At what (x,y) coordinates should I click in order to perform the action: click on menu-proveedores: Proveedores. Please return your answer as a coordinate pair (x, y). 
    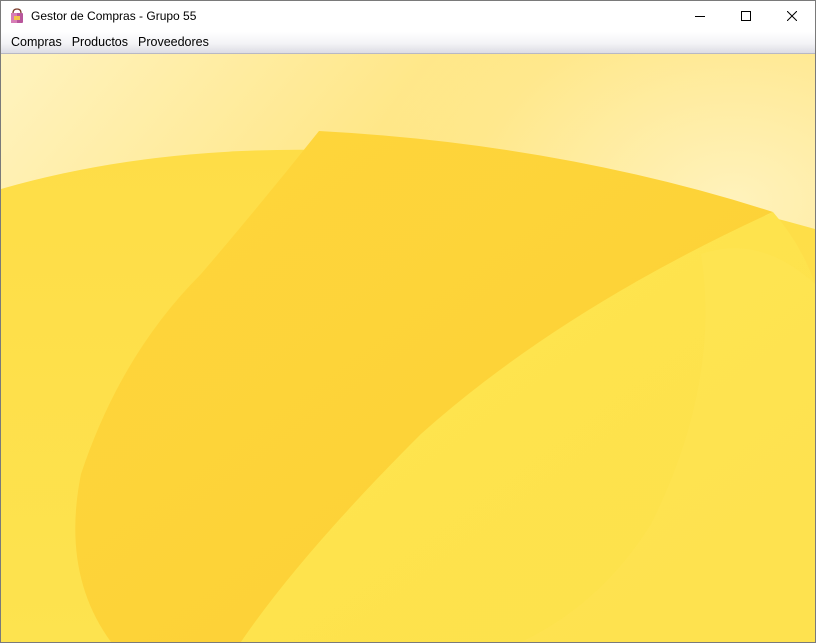
    Looking at the image, I should click on (173, 42).